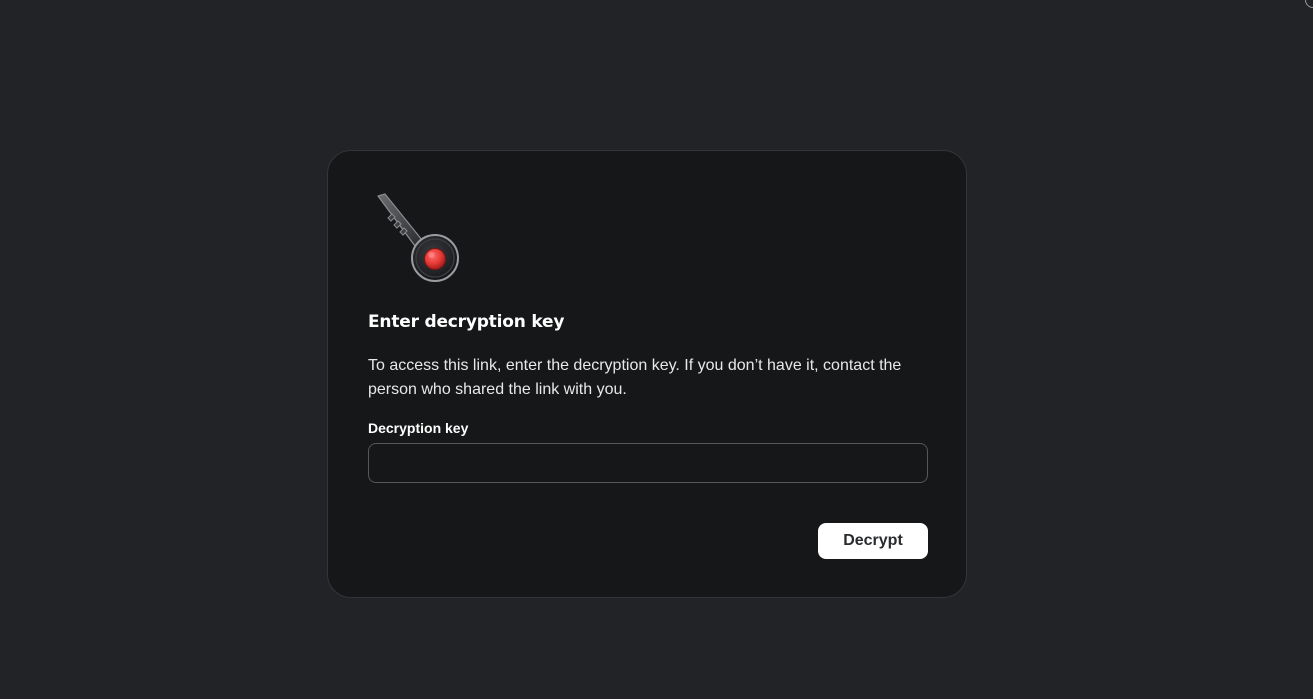  What do you see at coordinates (873, 541) in the screenshot?
I see `decrypt-button: Decrypt` at bounding box center [873, 541].